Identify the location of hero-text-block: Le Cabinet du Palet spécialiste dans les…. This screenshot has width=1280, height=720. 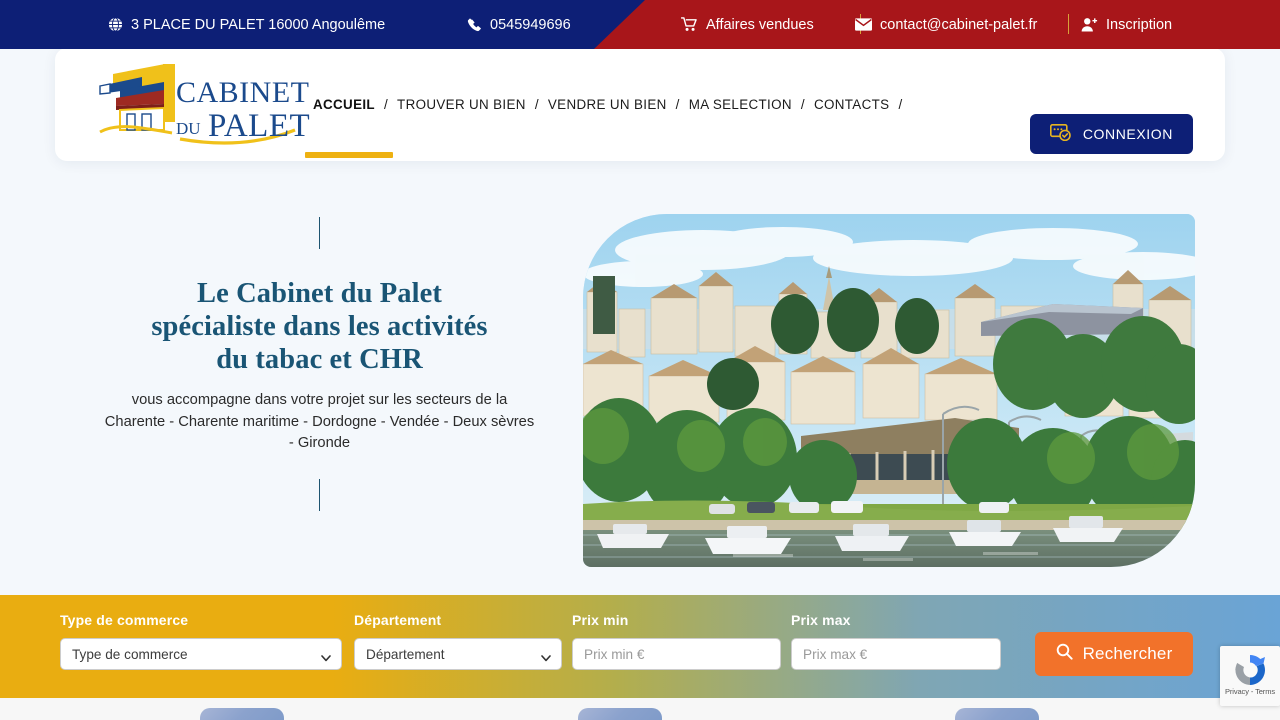
(319, 364).